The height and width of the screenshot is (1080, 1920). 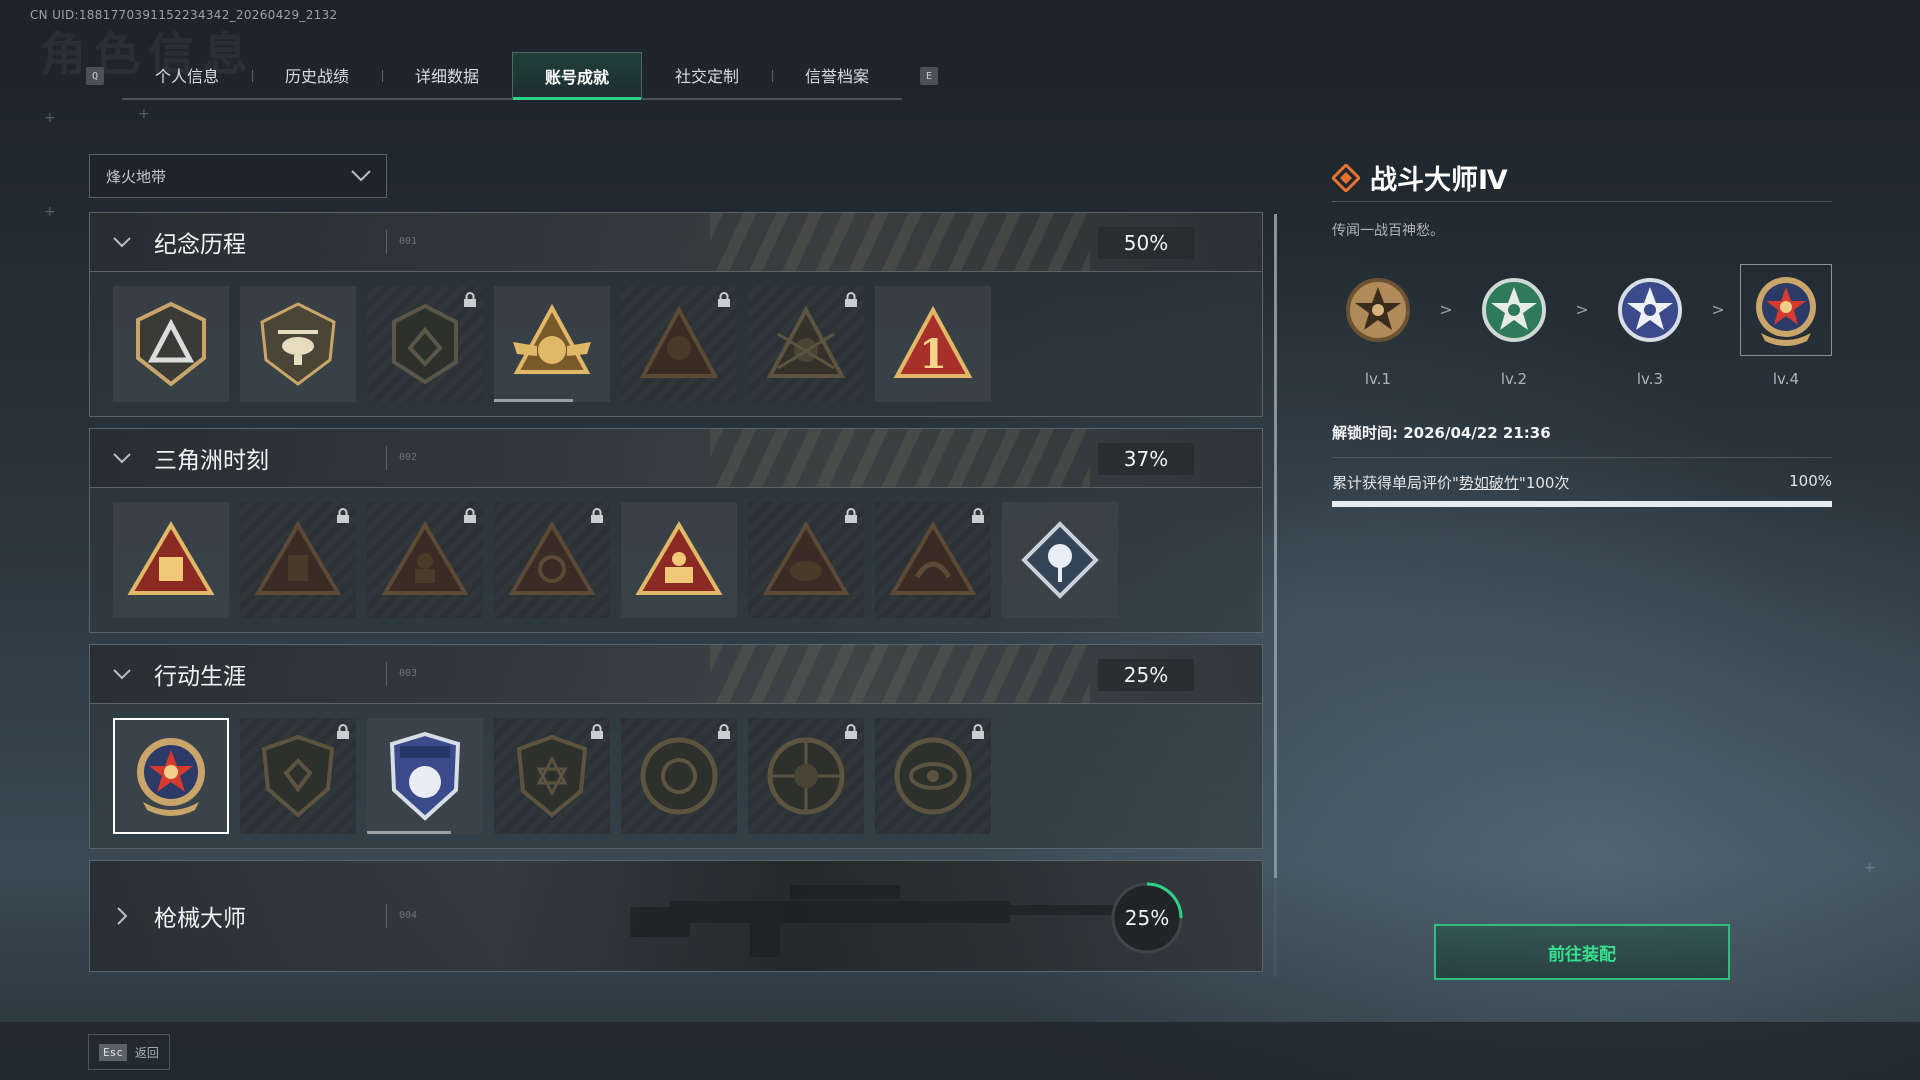 I want to click on kneeling-figure-icon, so click(x=425, y=558).